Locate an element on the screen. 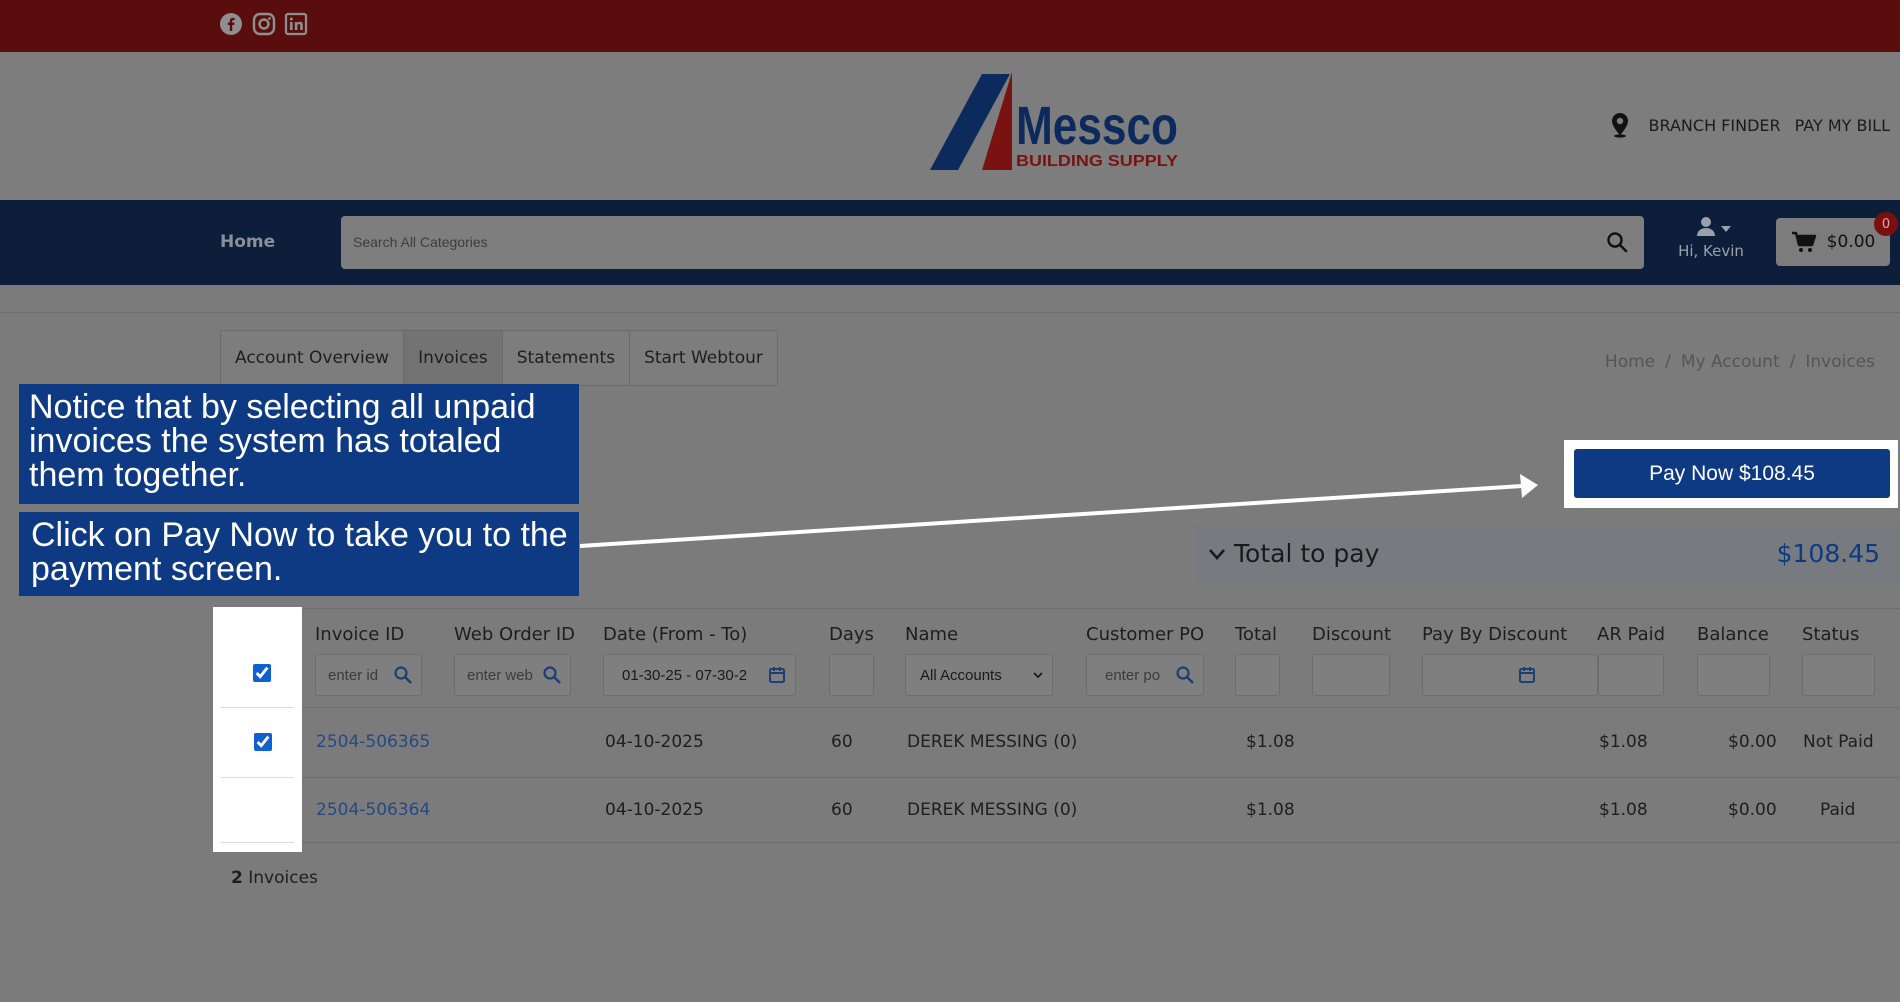 This screenshot has height=1002, width=1900. pay-now-highlight: Pay Now $108.45 is located at coordinates (1731, 474).